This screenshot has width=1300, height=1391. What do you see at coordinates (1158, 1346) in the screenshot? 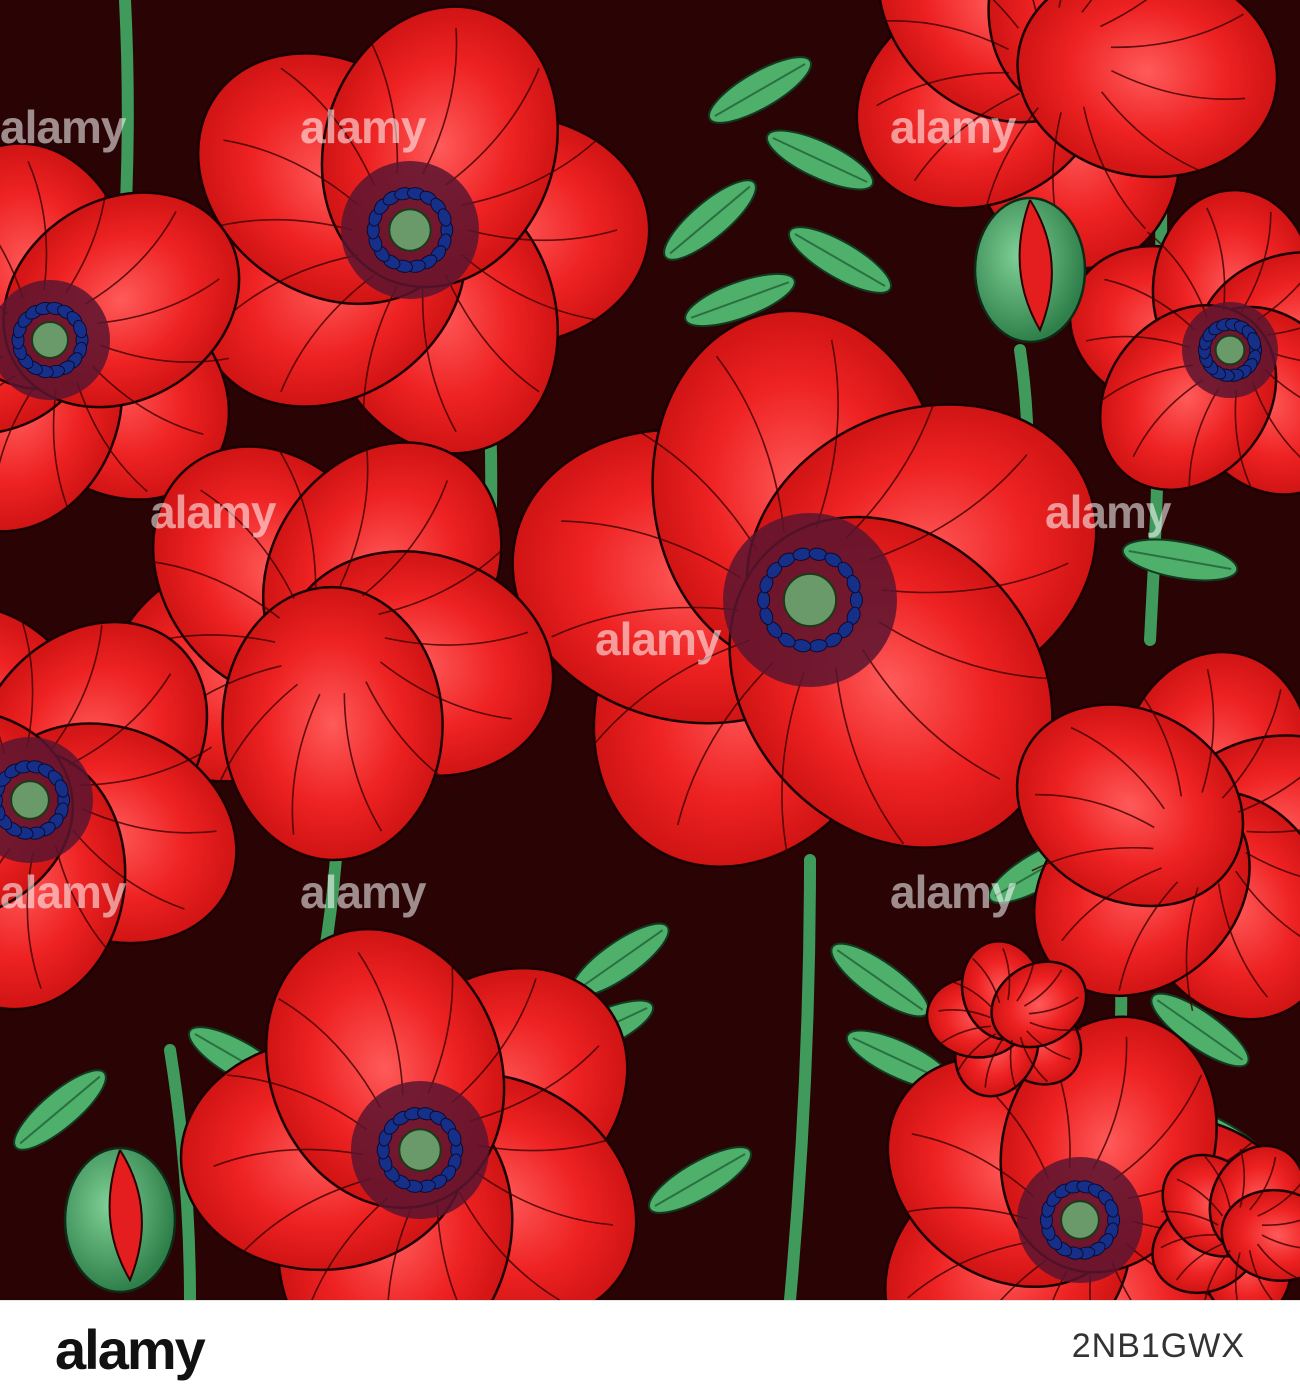
I see `image-id-label: 2NB1GWX` at bounding box center [1158, 1346].